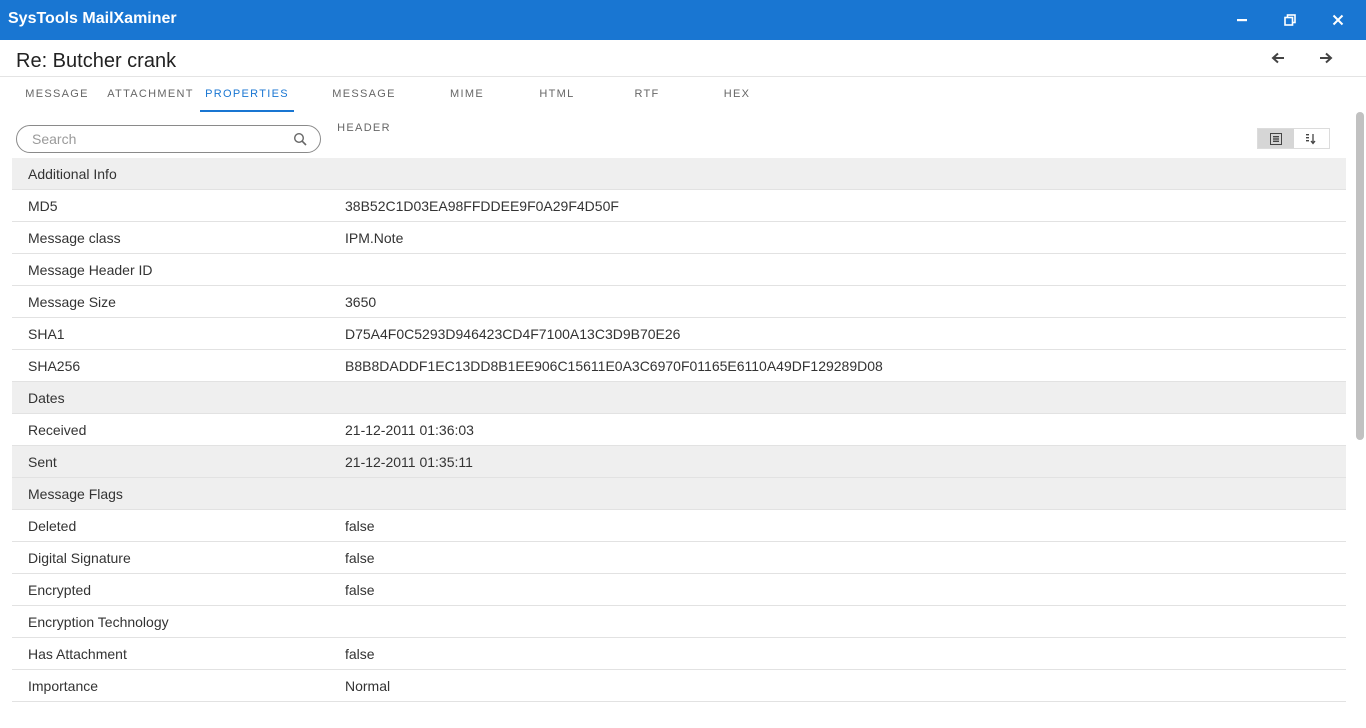  Describe the element at coordinates (52, 526) in the screenshot. I see `property-name: Deleted` at that location.